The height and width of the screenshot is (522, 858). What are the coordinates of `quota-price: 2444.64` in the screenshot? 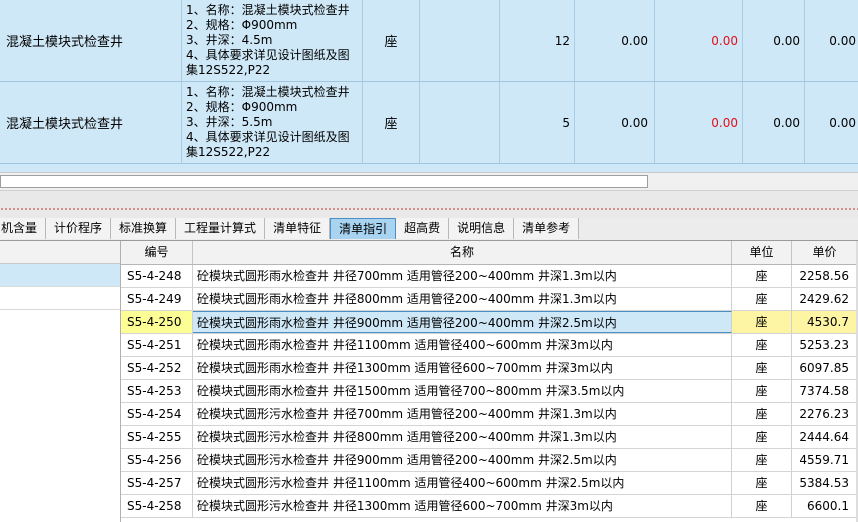 It's located at (825, 437).